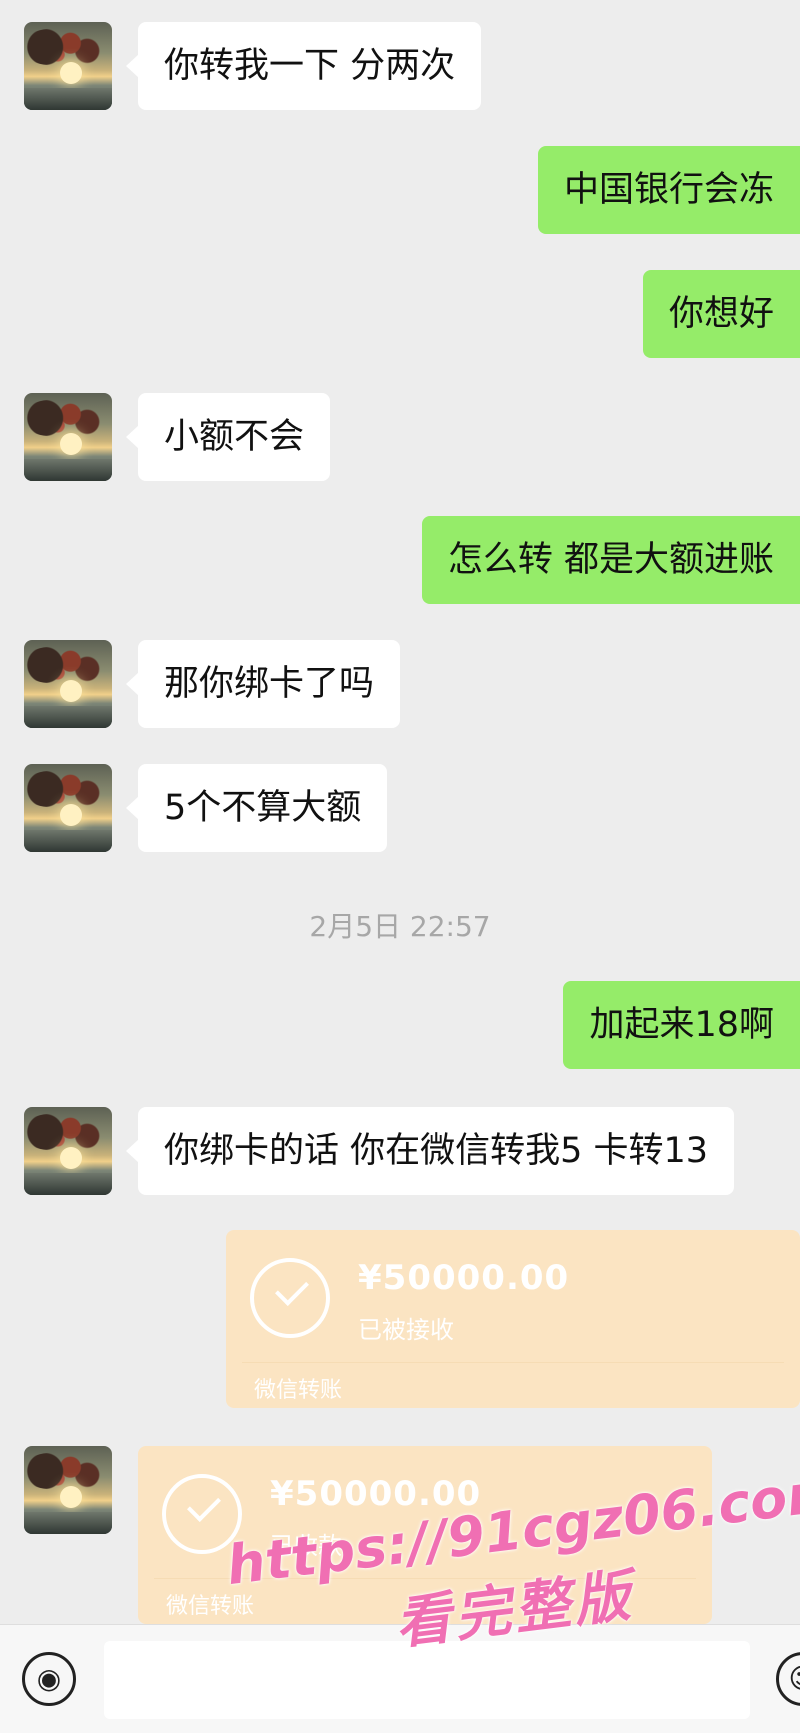  Describe the element at coordinates (49, 1679) in the screenshot. I see `voice-icon: ◉` at that location.